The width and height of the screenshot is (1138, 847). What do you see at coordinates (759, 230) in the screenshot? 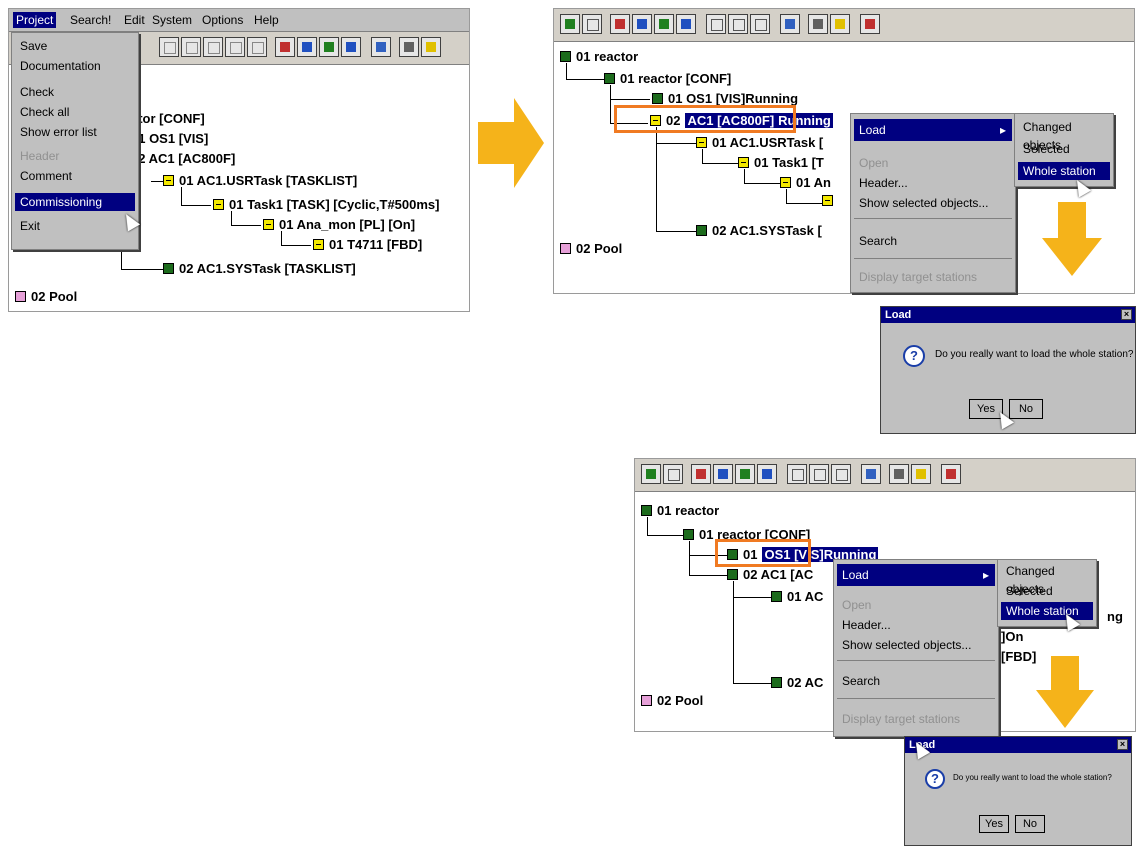
I see `tree-node-systask: 02 AC1.SYSTask [` at bounding box center [759, 230].